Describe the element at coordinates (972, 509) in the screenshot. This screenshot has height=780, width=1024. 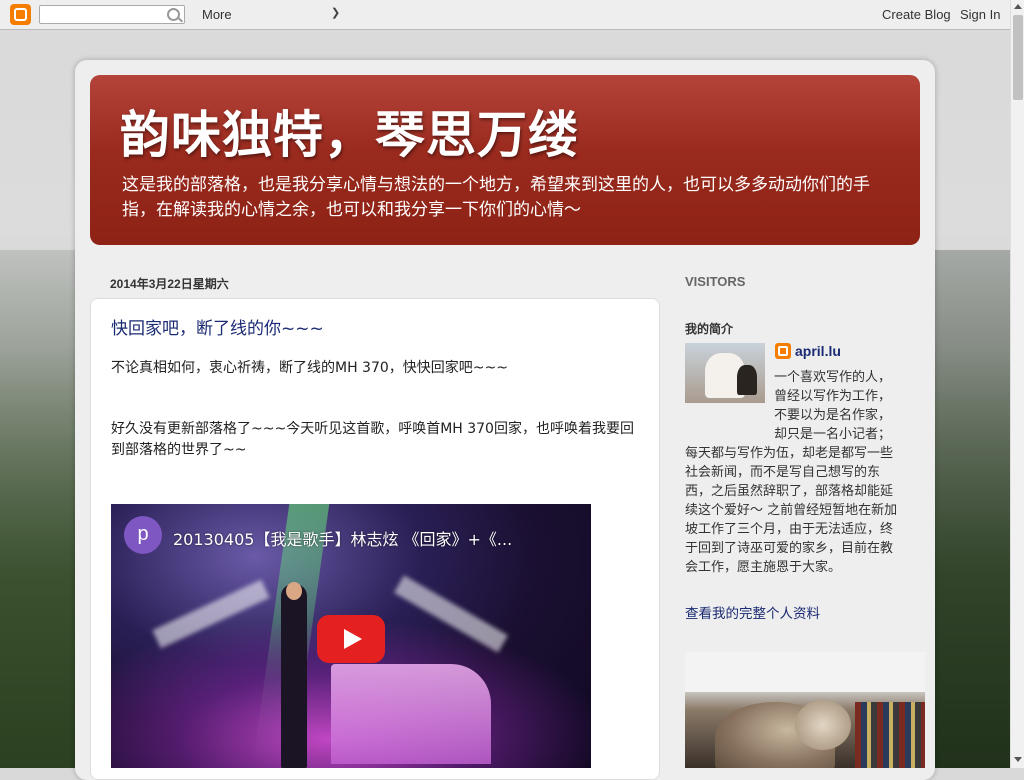
I see `background-trees-right` at that location.